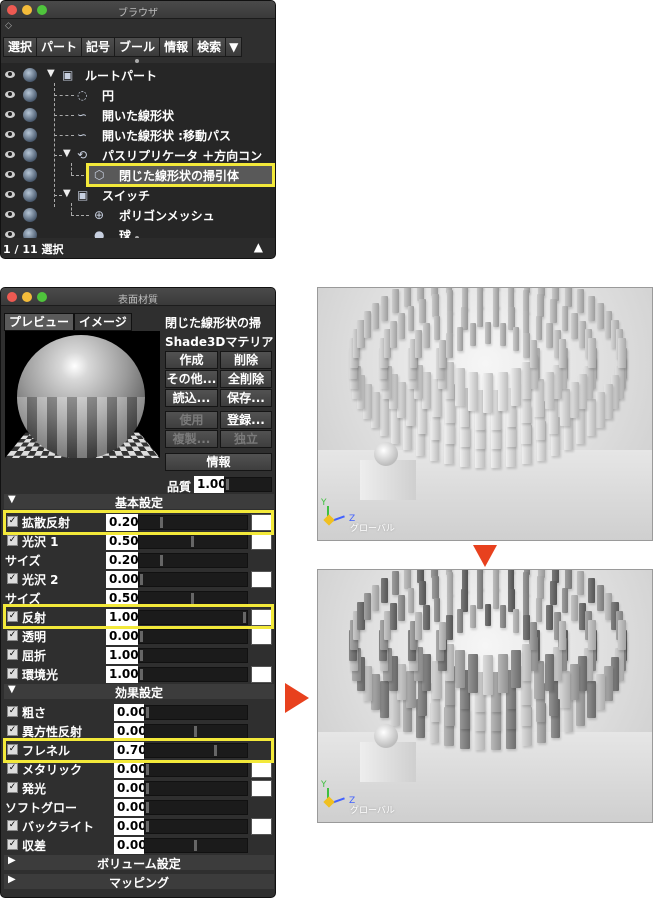 This screenshot has height=898, width=654. Describe the element at coordinates (138, 75) in the screenshot. I see `tree-row: ▼ ▣ ルートパート` at that location.